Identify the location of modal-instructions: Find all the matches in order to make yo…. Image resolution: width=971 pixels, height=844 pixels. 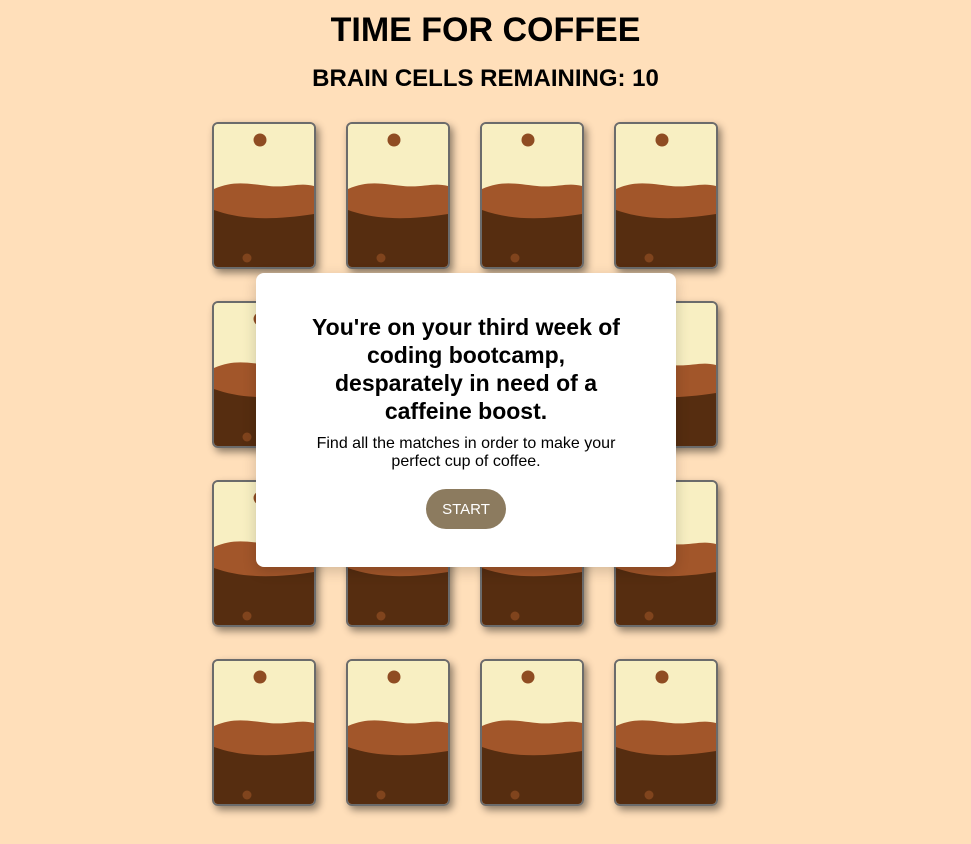
(466, 452).